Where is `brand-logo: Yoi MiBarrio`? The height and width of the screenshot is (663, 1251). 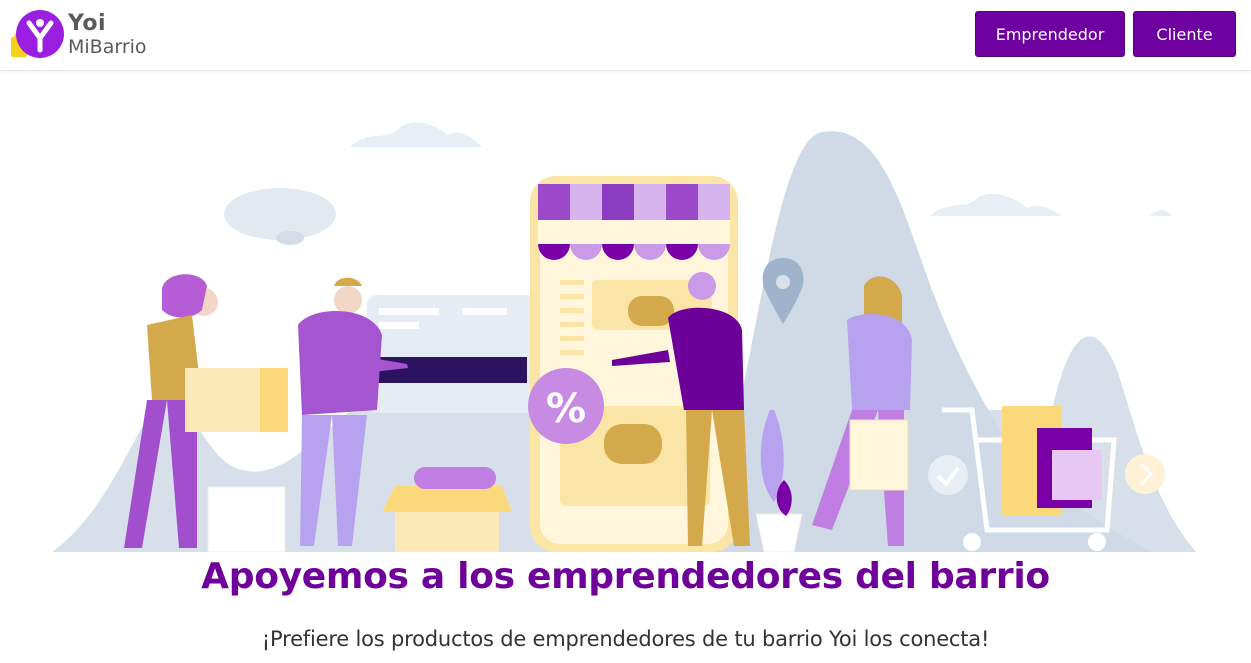
brand-logo: Yoi MiBarrio is located at coordinates (85, 36).